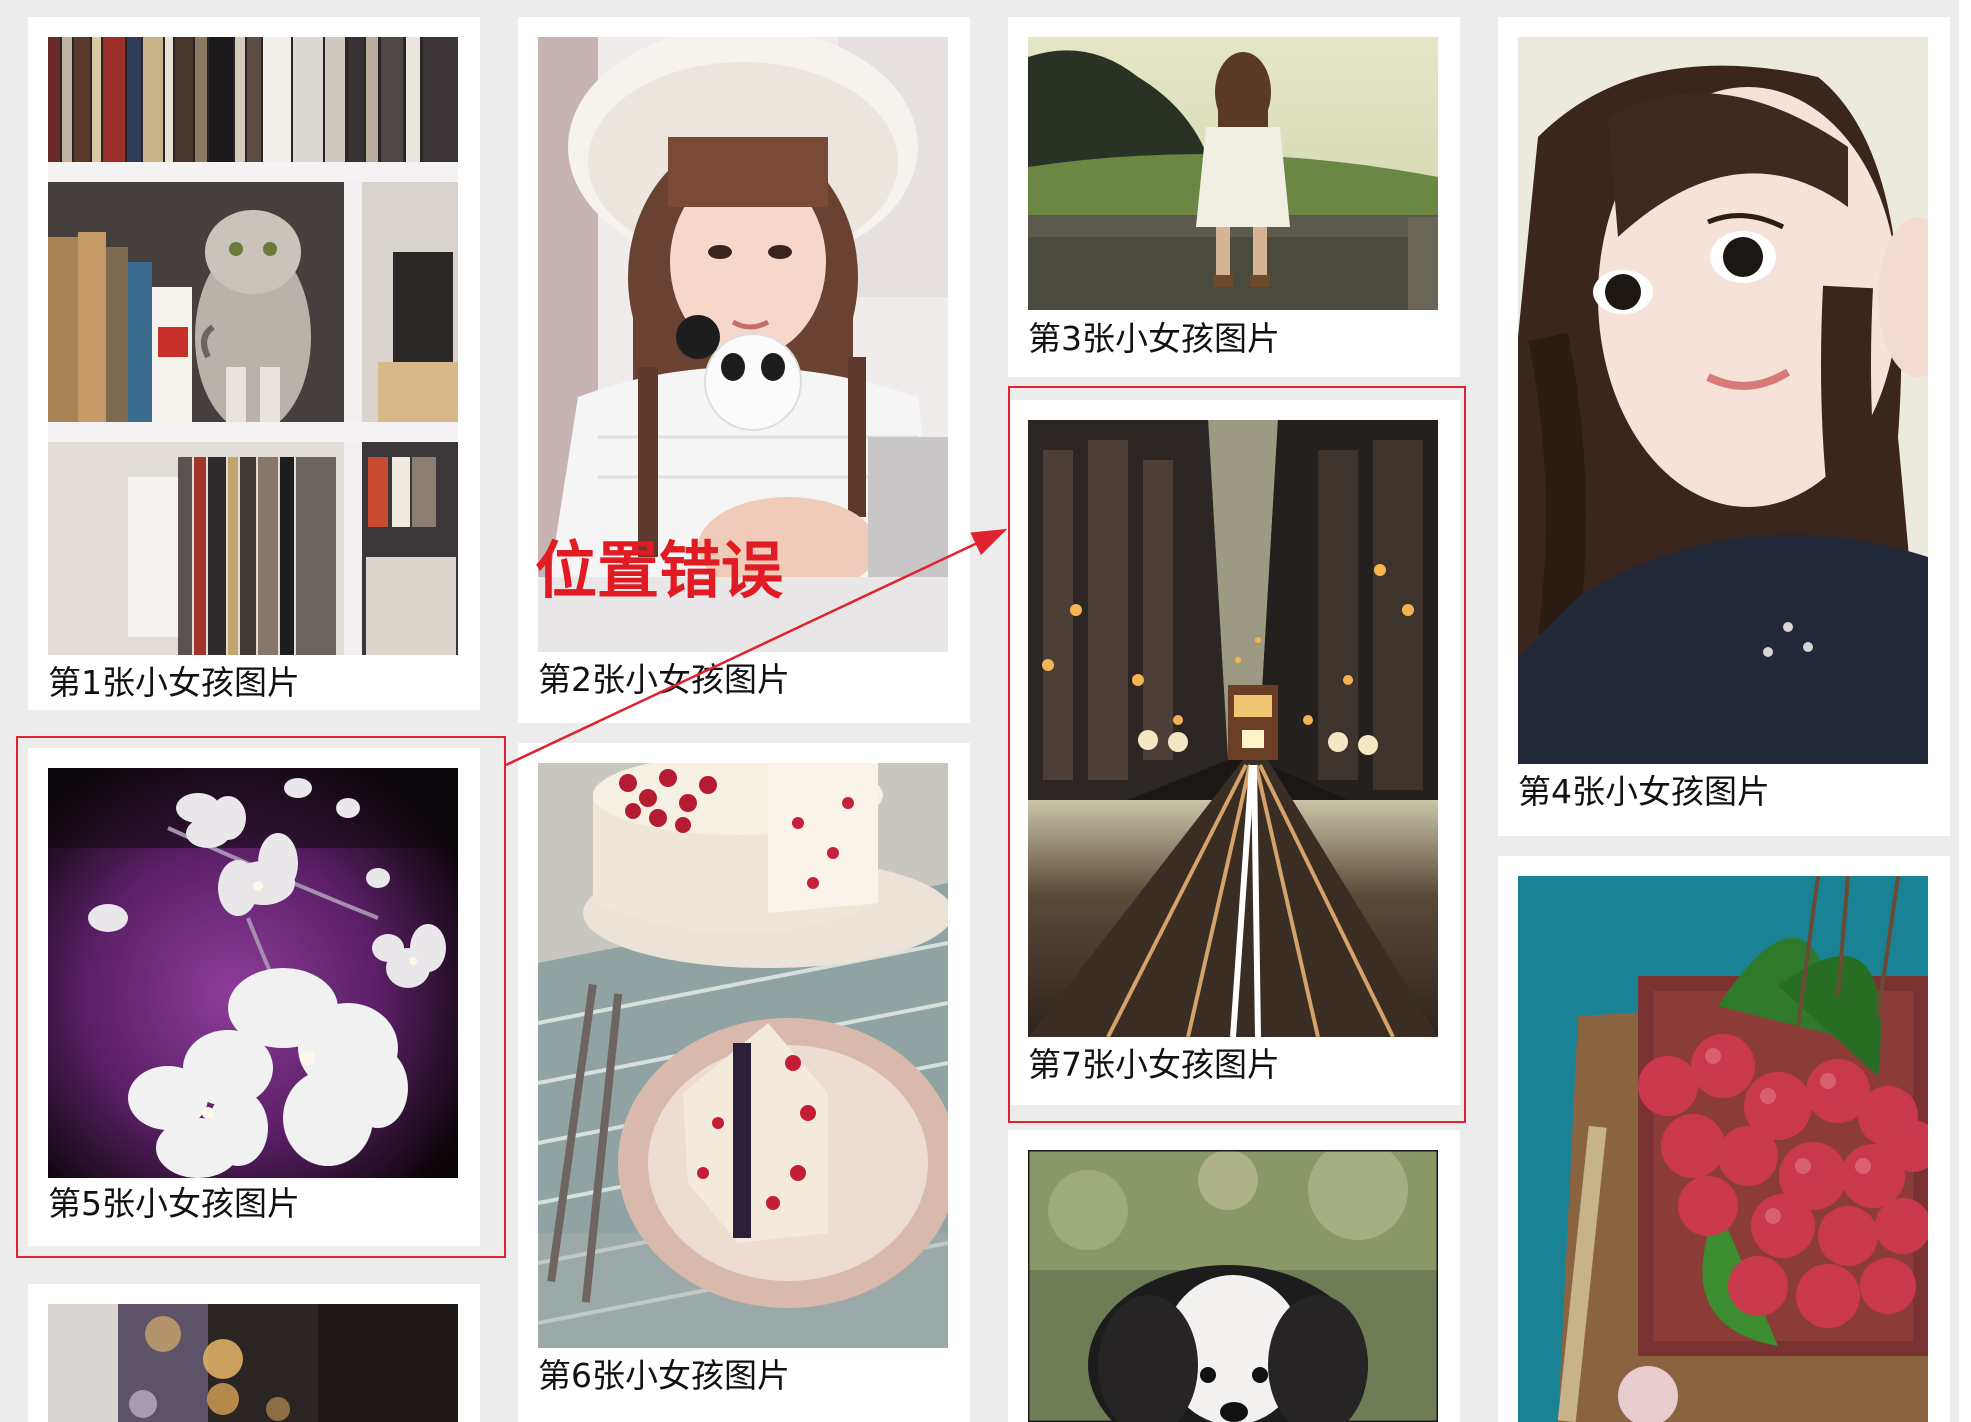 The height and width of the screenshot is (1422, 1971). What do you see at coordinates (659, 570) in the screenshot?
I see `annotation-label: 位置错误` at bounding box center [659, 570].